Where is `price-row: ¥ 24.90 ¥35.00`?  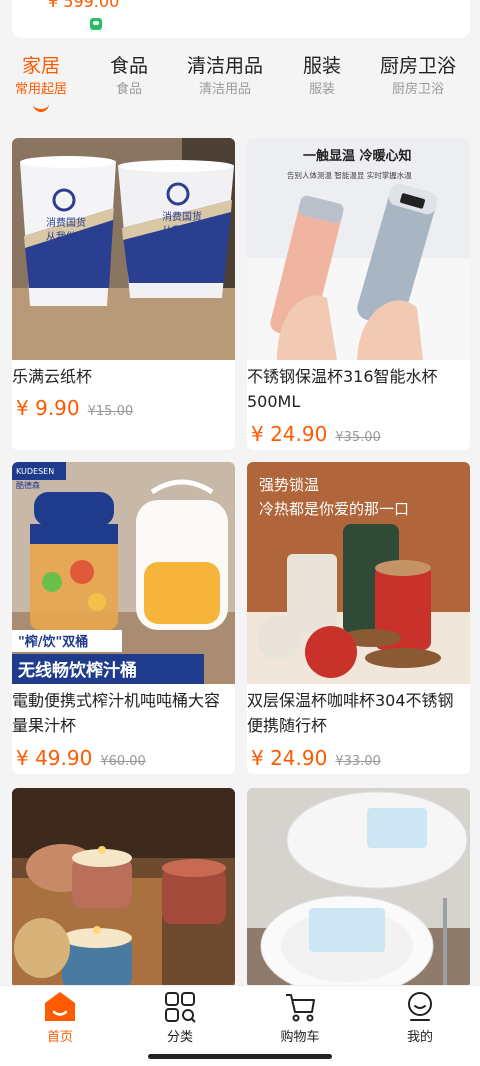
price-row: ¥ 24.90 ¥35.00 is located at coordinates (316, 434).